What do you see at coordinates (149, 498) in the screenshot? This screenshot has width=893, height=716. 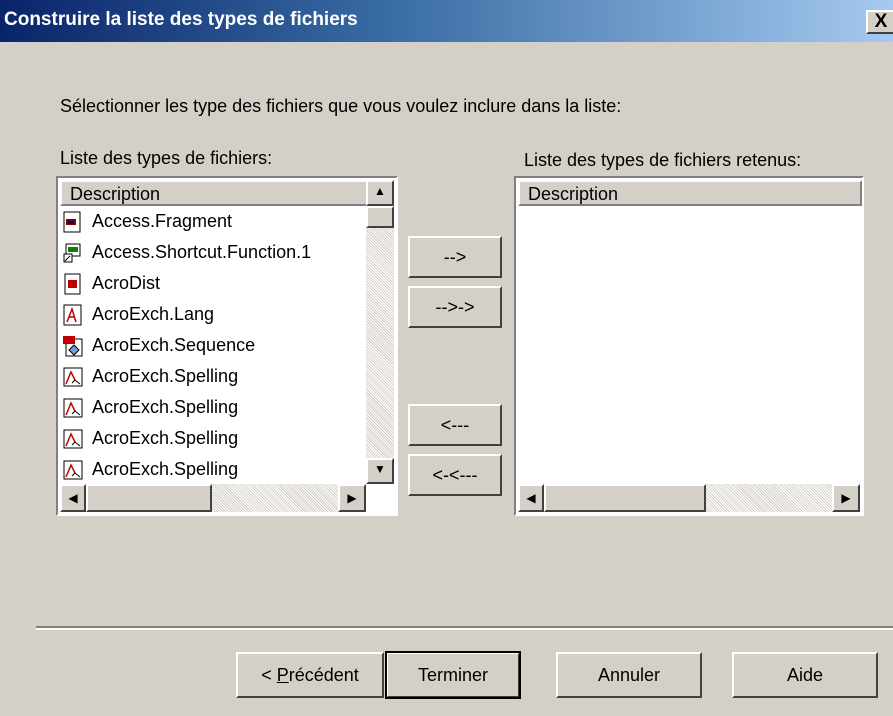 I see `horizontal-scroll-thumb` at bounding box center [149, 498].